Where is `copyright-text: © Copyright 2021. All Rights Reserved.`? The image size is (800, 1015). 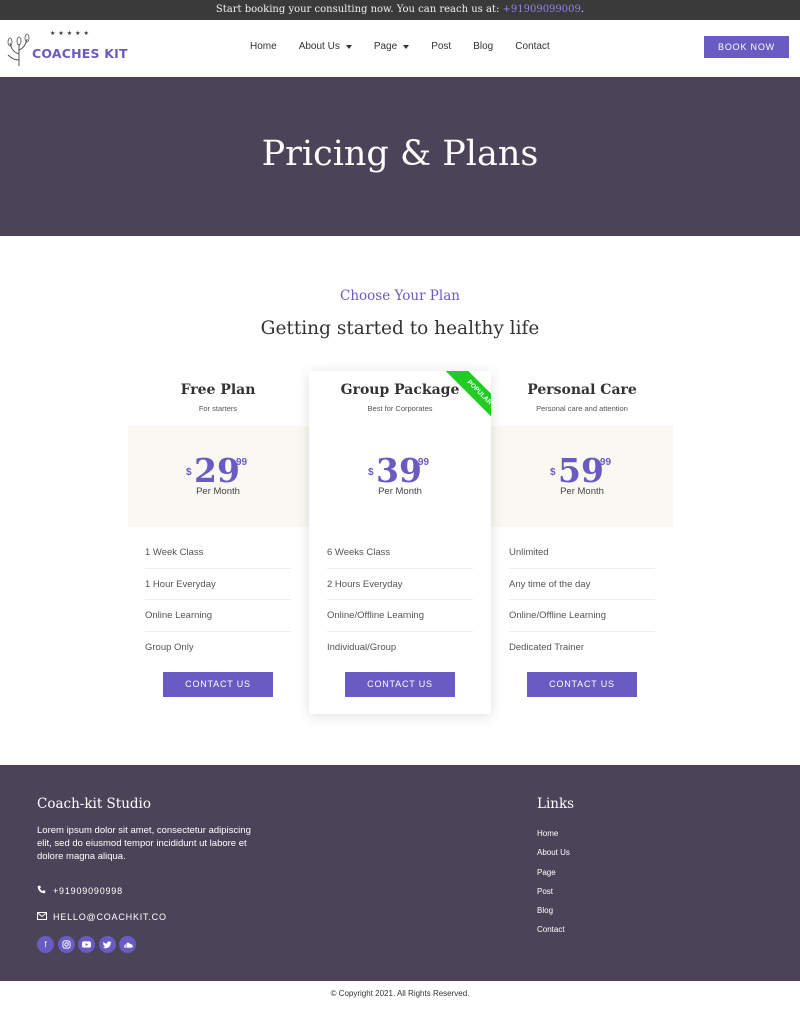 copyright-text: © Copyright 2021. All Rights Reserved. is located at coordinates (400, 998).